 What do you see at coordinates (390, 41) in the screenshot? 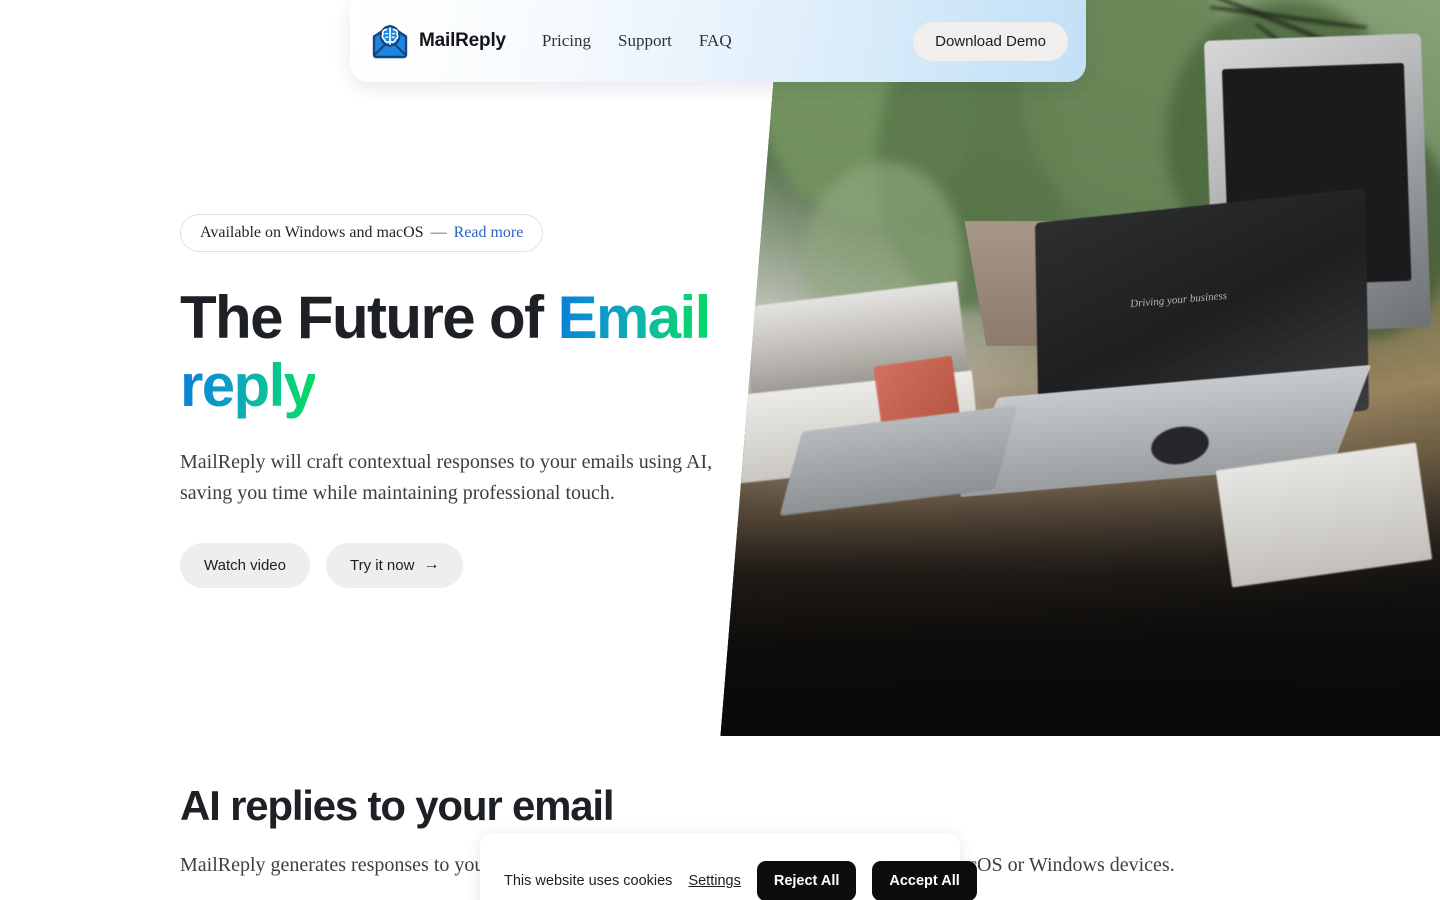
I see `envelope-brain-icon` at bounding box center [390, 41].